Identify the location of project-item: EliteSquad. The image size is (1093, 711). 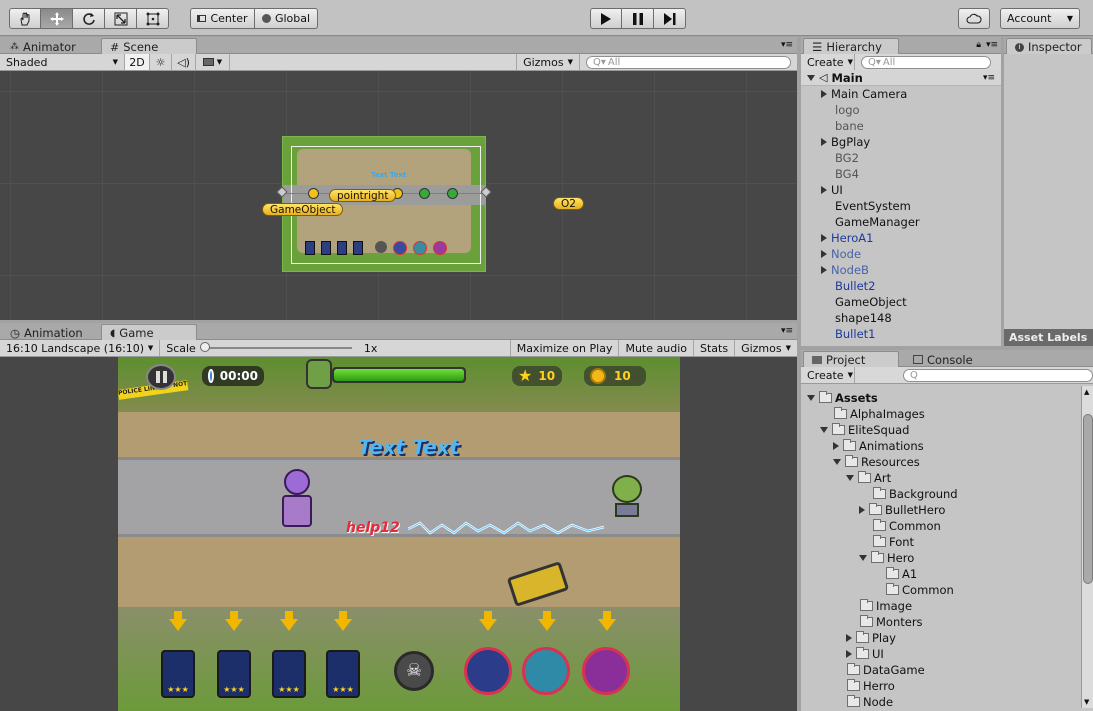
(864, 430).